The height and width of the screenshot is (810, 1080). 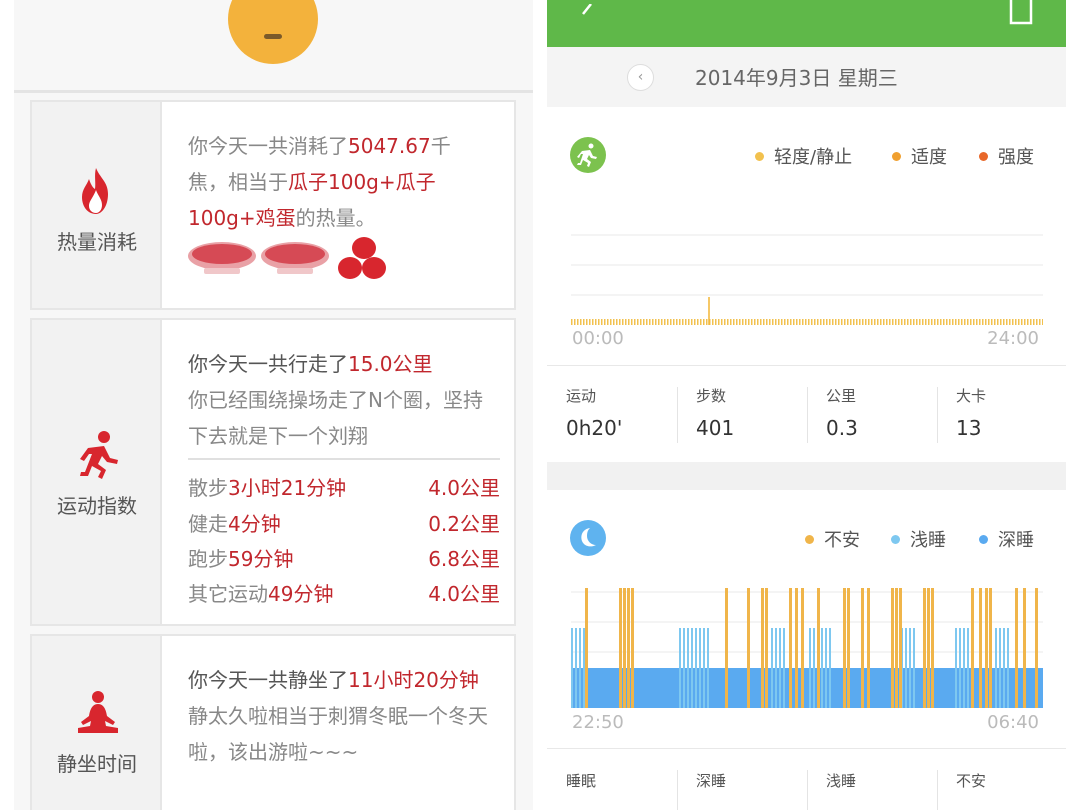 I want to click on activity-row-run-distance: 6.8公里, so click(x=464, y=559).